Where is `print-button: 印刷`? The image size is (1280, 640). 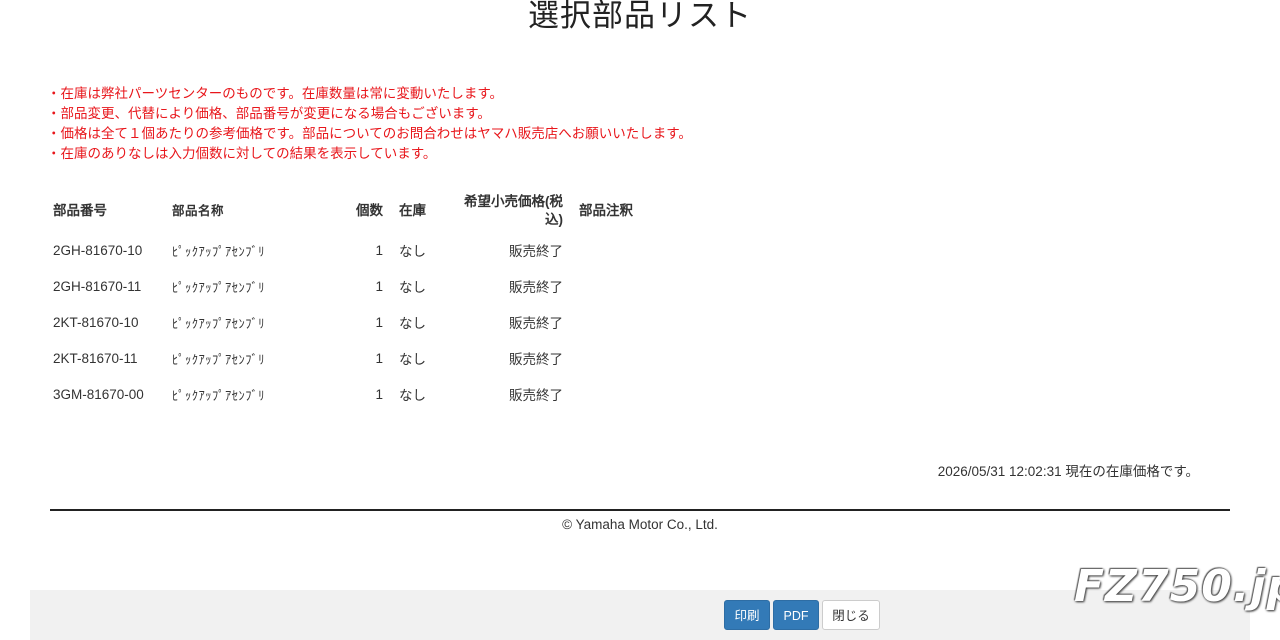 print-button: 印刷 is located at coordinates (747, 615).